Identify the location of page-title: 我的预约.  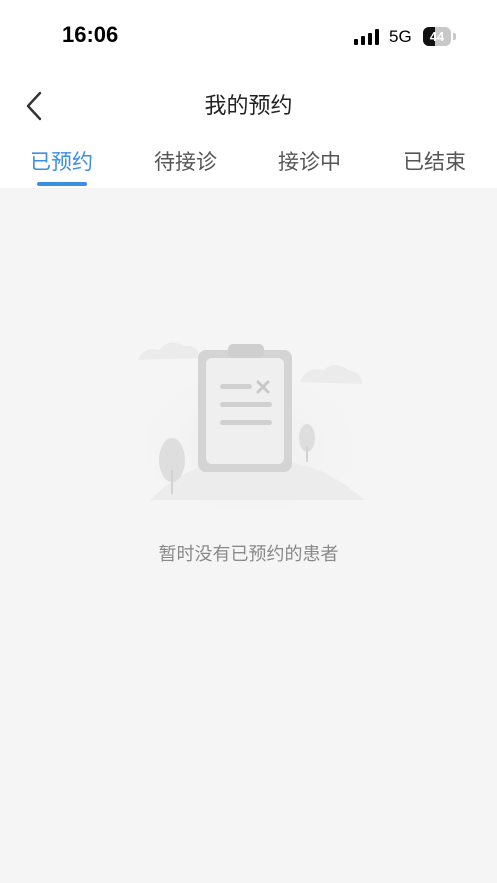
(248, 106).